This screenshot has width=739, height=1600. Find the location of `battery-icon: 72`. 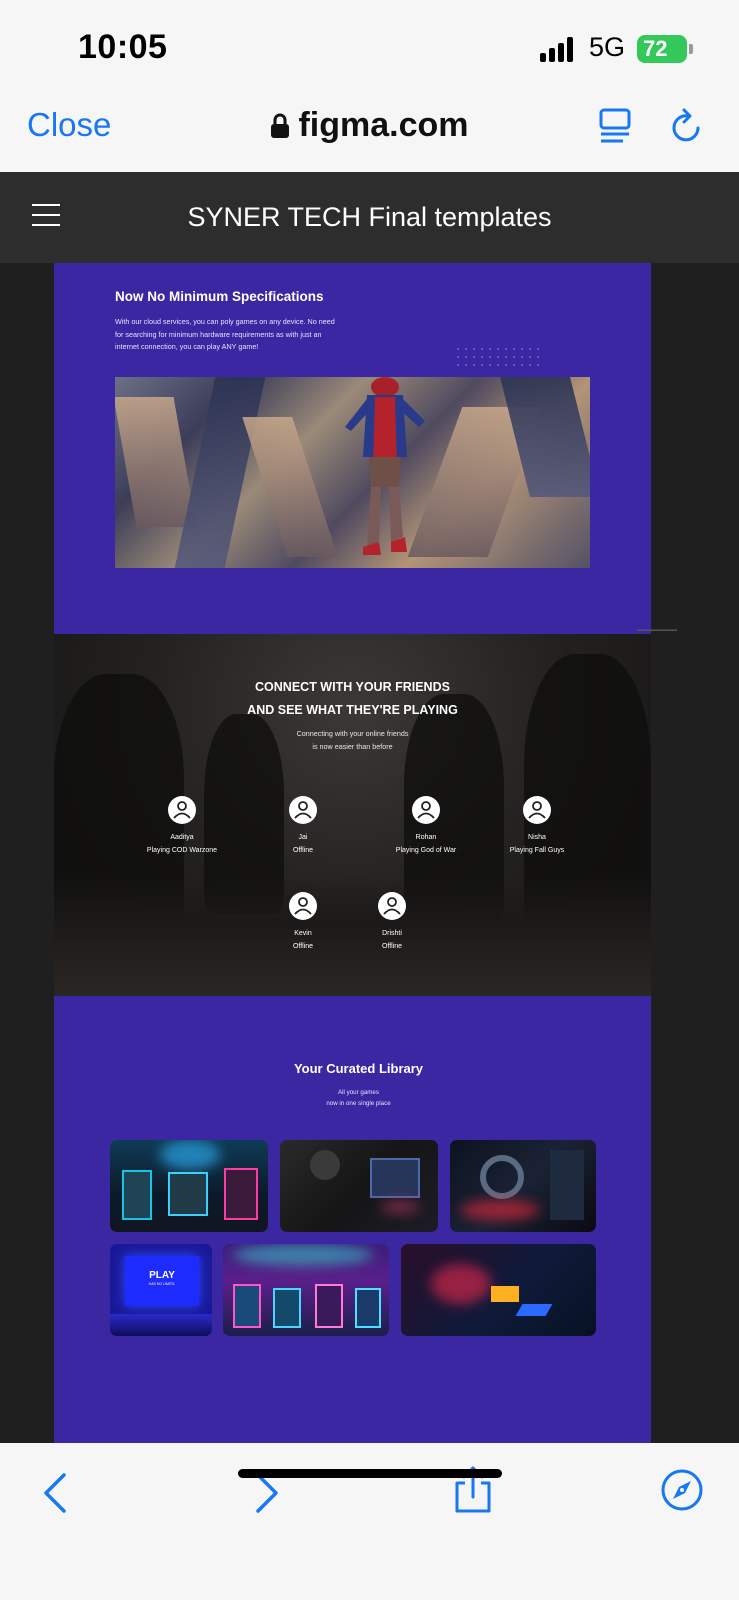

battery-icon: 72 is located at coordinates (665, 49).